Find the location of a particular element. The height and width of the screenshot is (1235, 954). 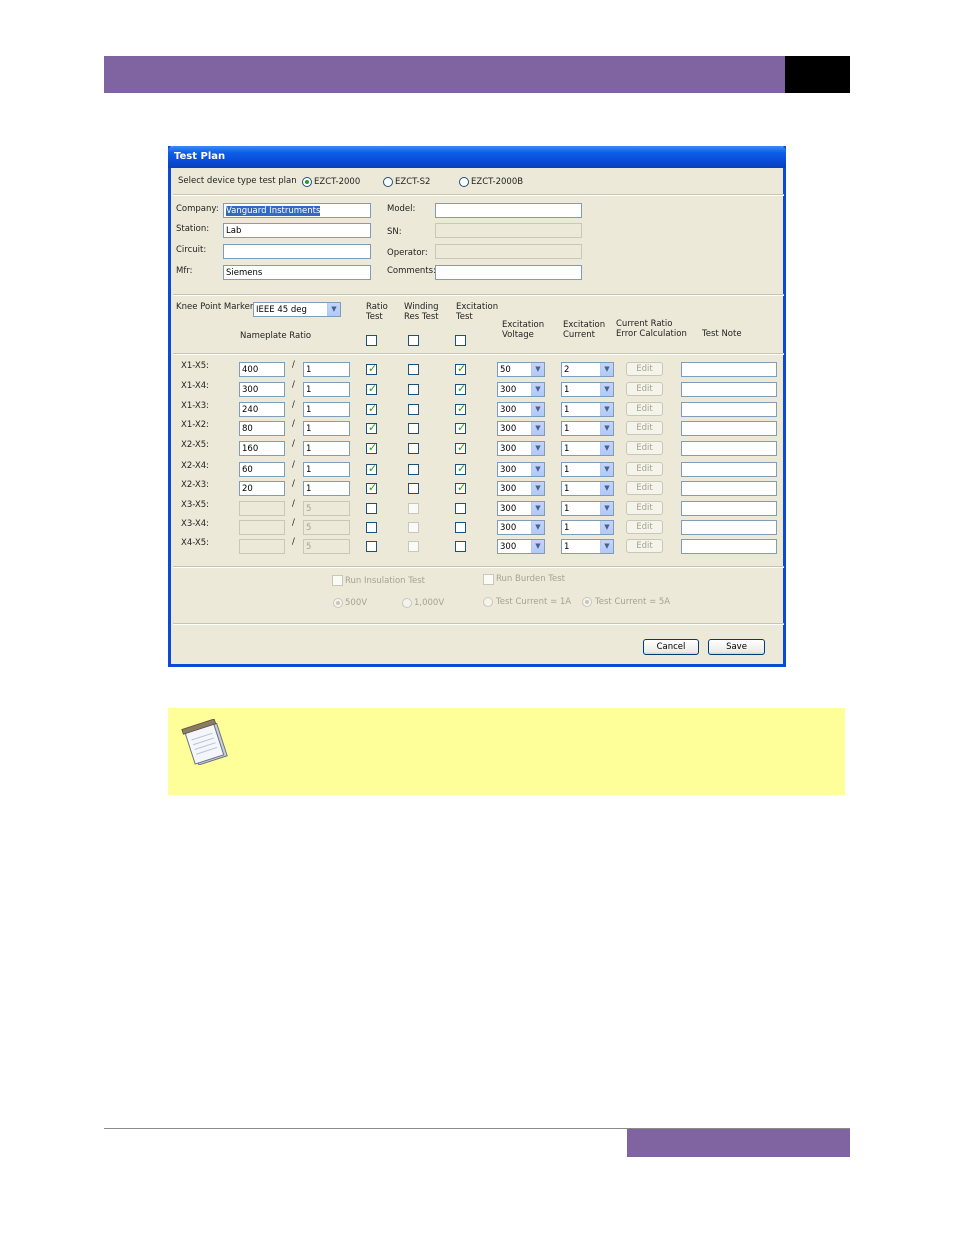

circuit-field is located at coordinates (297, 251).